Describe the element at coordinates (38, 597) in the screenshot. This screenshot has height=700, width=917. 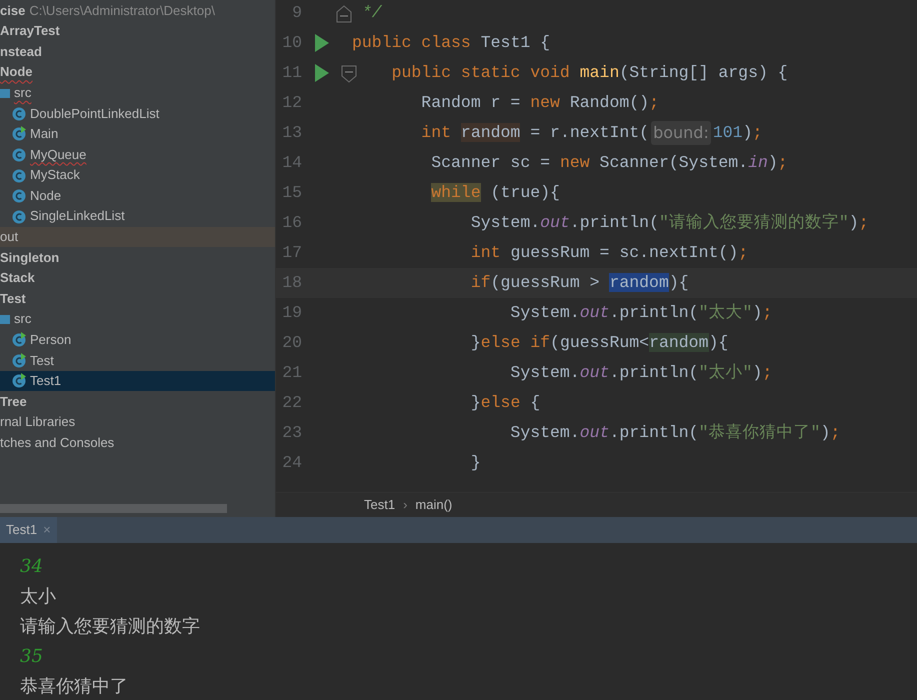
I see `output-text: 太小` at that location.